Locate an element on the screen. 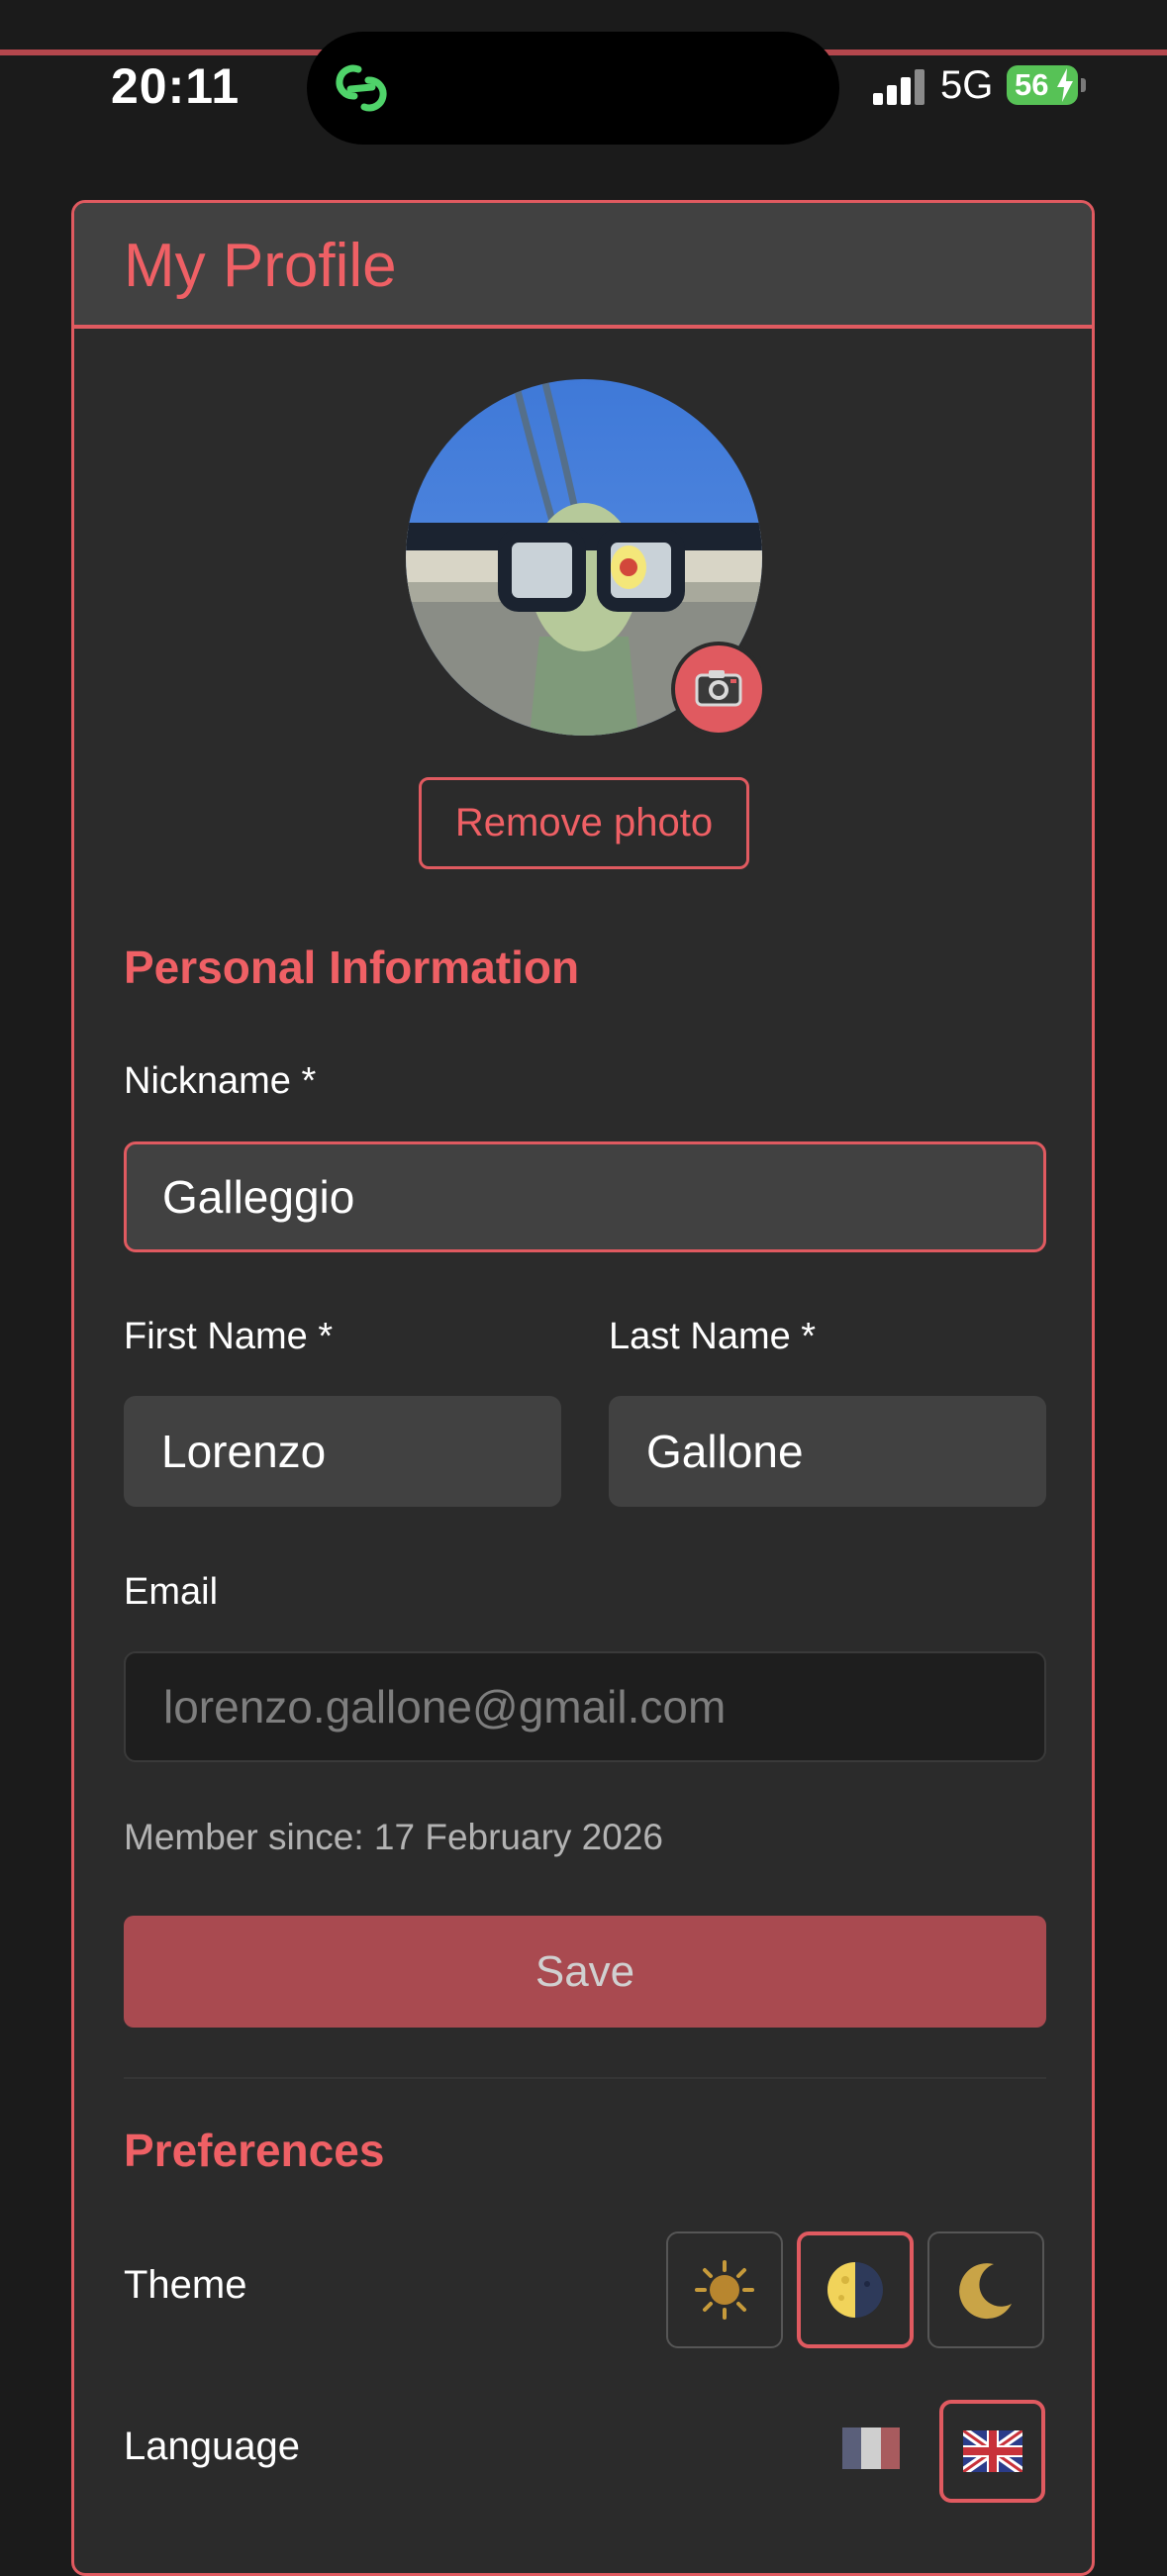 The image size is (1167, 2576). language-label: Language is located at coordinates (212, 2447).